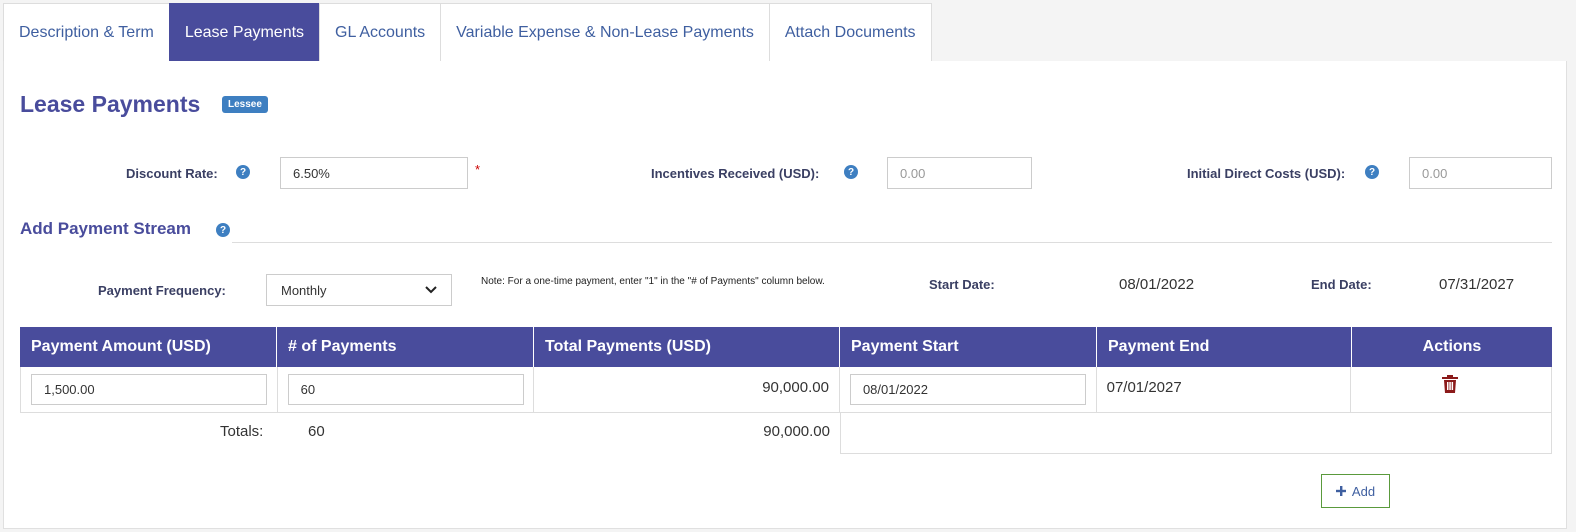  Describe the element at coordinates (162, 290) in the screenshot. I see `payment-frequency-label: Payment Frequency:` at that location.